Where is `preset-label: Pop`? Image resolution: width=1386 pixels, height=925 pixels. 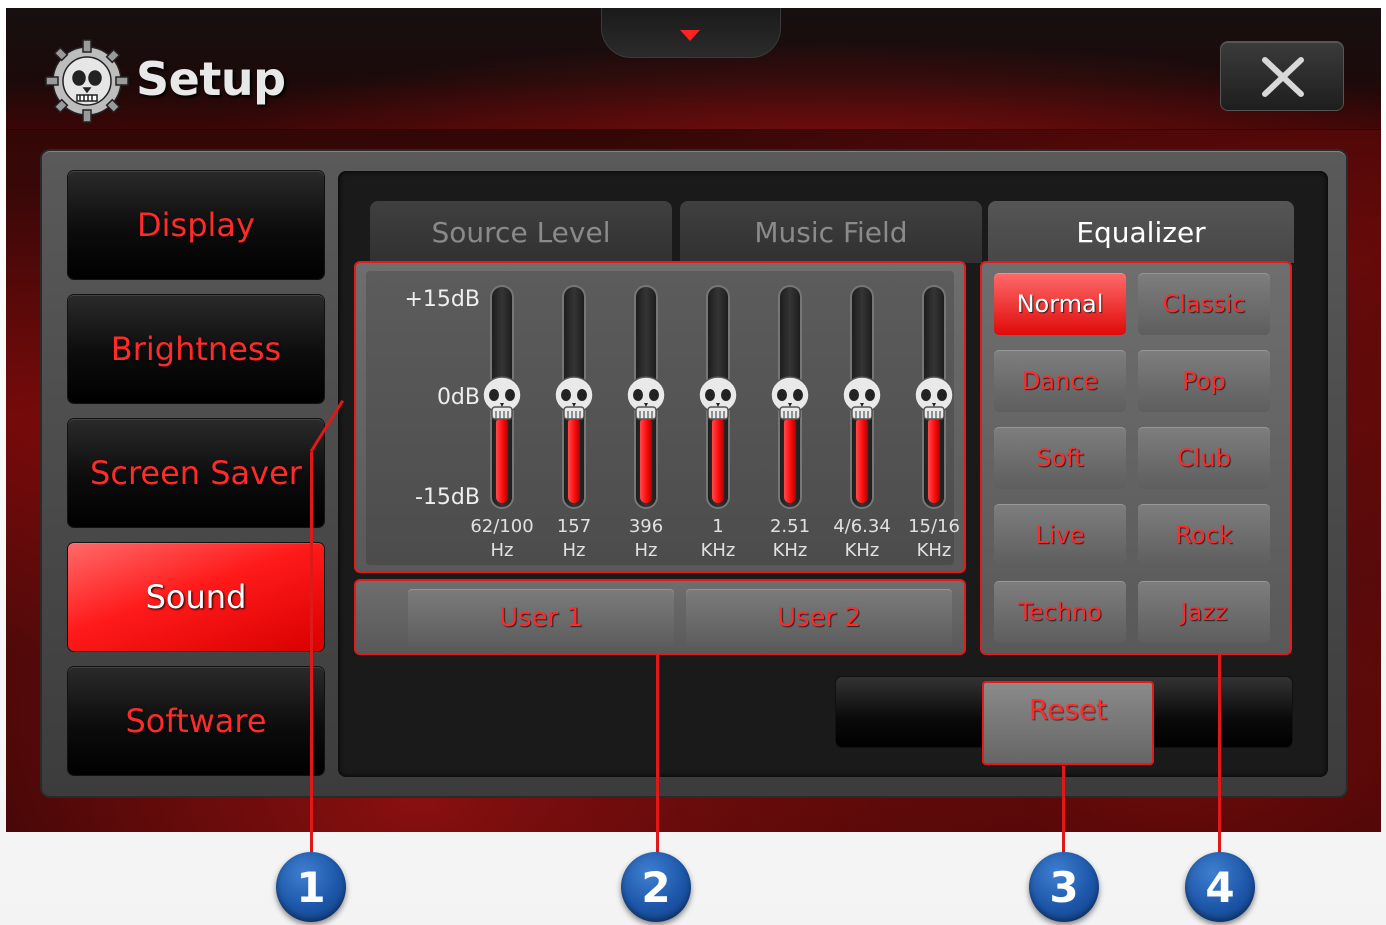
preset-label: Pop is located at coordinates (1204, 381).